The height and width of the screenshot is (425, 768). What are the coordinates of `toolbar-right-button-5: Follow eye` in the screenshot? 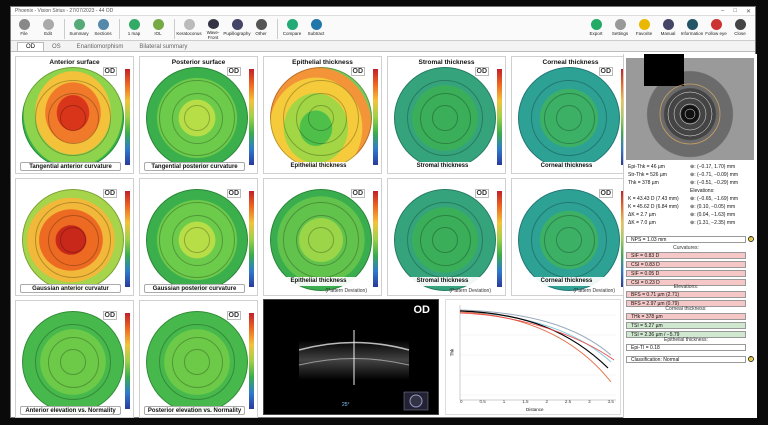 It's located at (716, 28).